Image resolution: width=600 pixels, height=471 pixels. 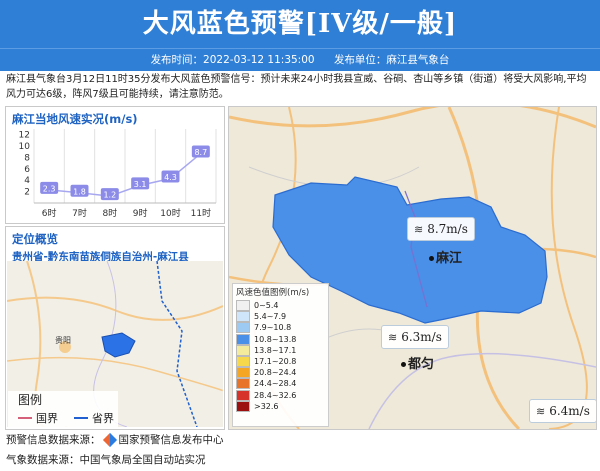 What do you see at coordinates (445, 256) in the screenshot?
I see `city-label-majiang: 麻江` at bounding box center [445, 256].